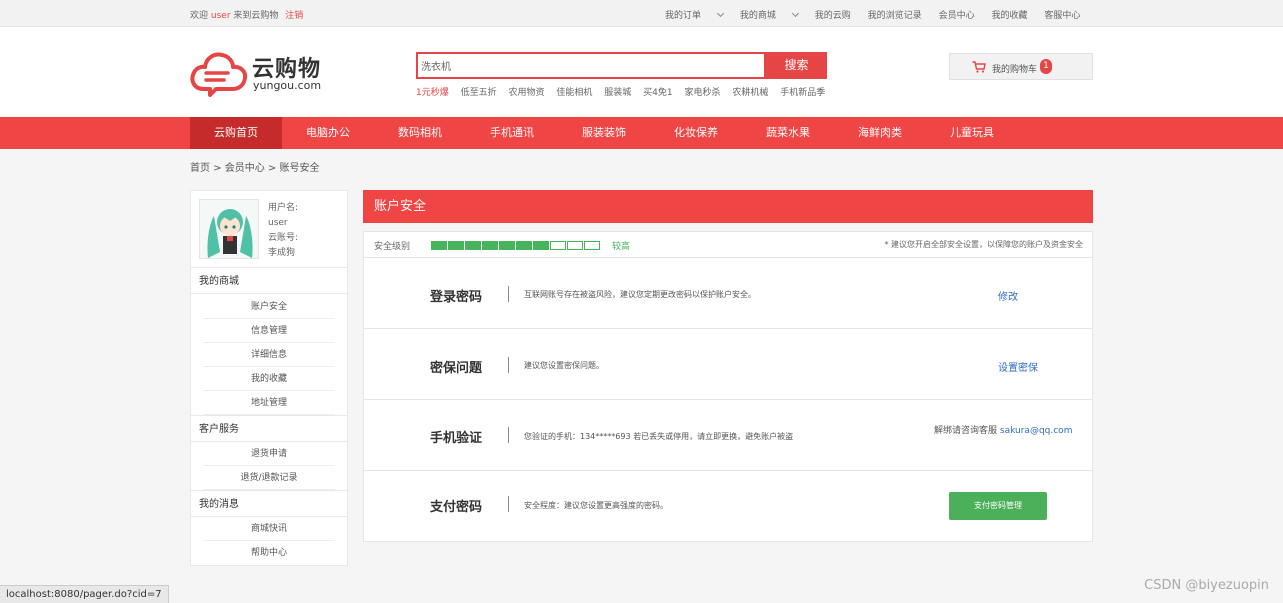 Image resolution: width=1283 pixels, height=603 pixels. I want to click on sidebar-item-help: 帮助中心, so click(269, 553).